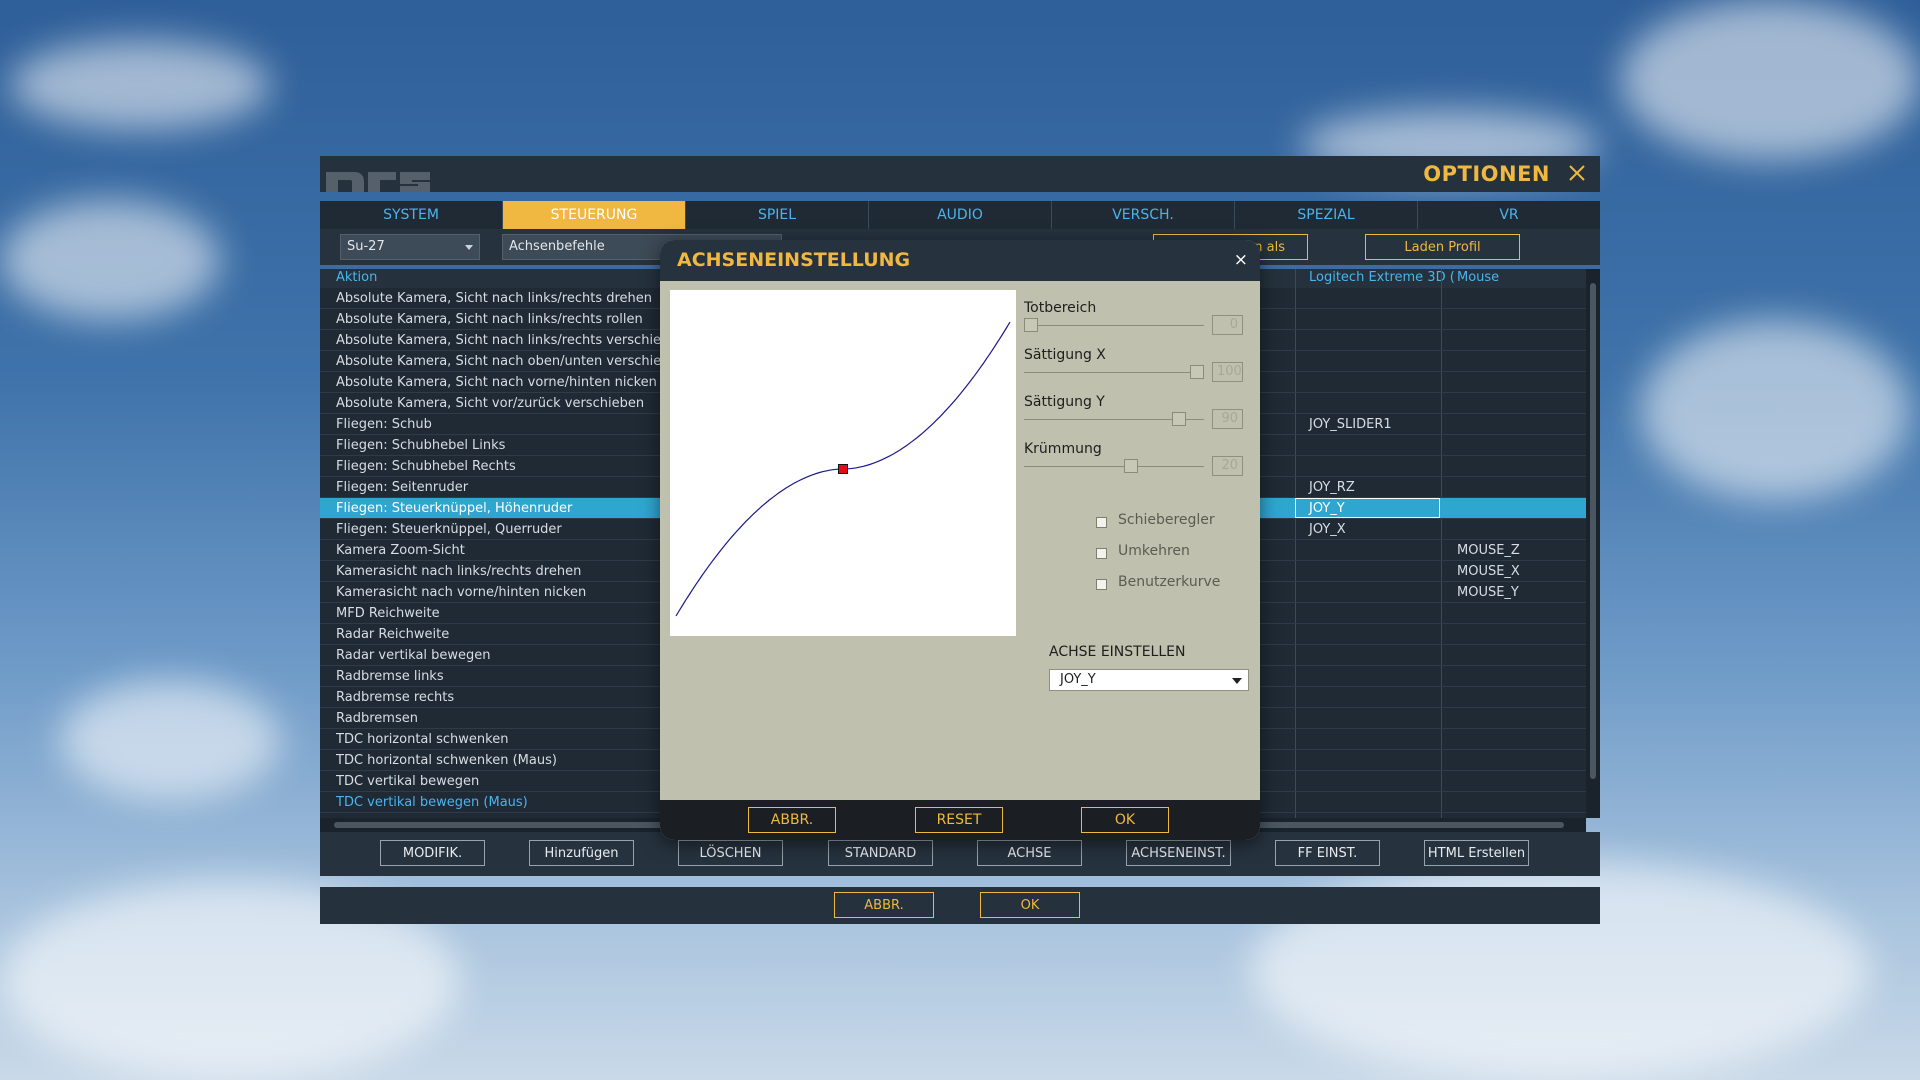  Describe the element at coordinates (377, 718) in the screenshot. I see `action-name-cell: Radbremsen` at that location.